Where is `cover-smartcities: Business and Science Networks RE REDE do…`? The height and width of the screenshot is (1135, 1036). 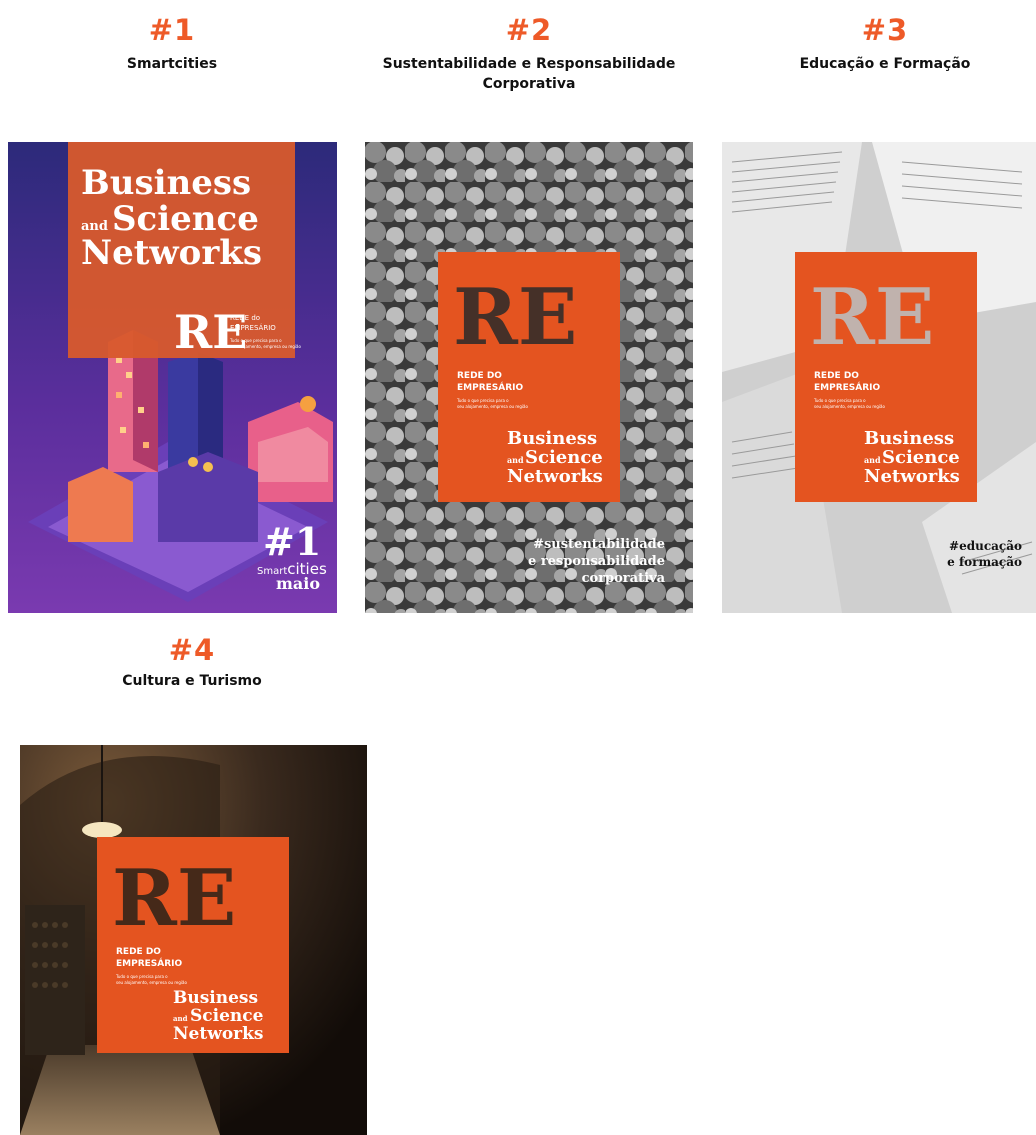
cover-smartcities: Business and Science Networks RE REDE do… is located at coordinates (172, 377).